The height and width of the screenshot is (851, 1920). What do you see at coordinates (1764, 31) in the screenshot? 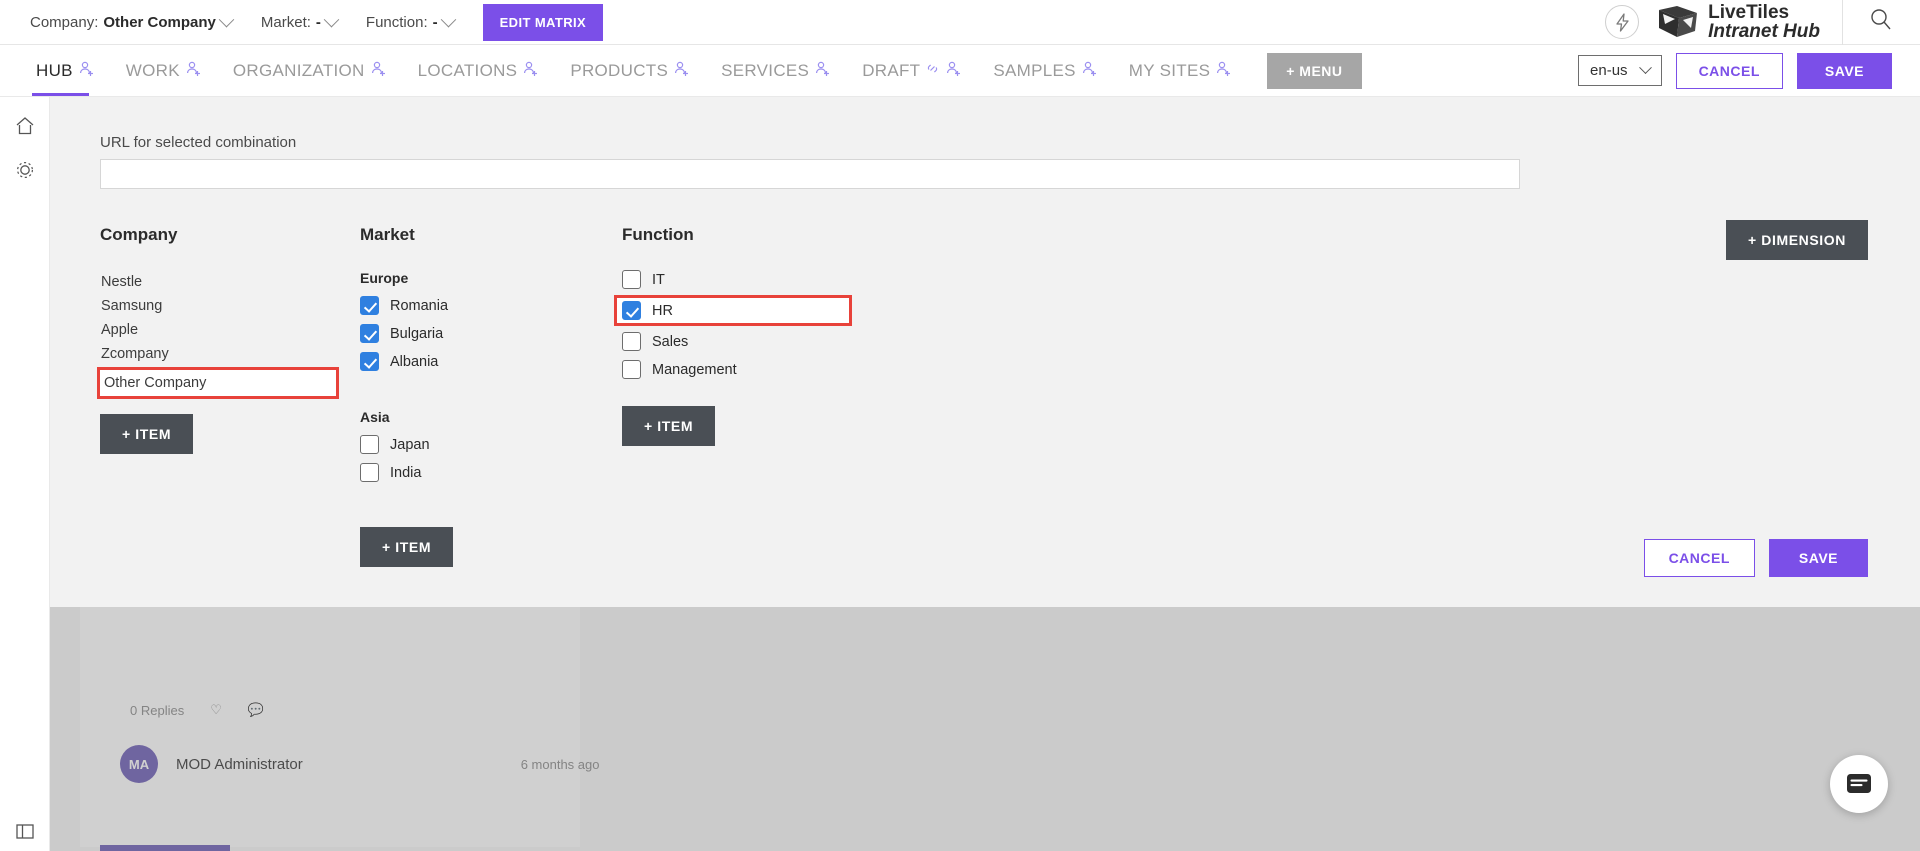
I see `logo-line-2: Intranet Hub` at bounding box center [1764, 31].